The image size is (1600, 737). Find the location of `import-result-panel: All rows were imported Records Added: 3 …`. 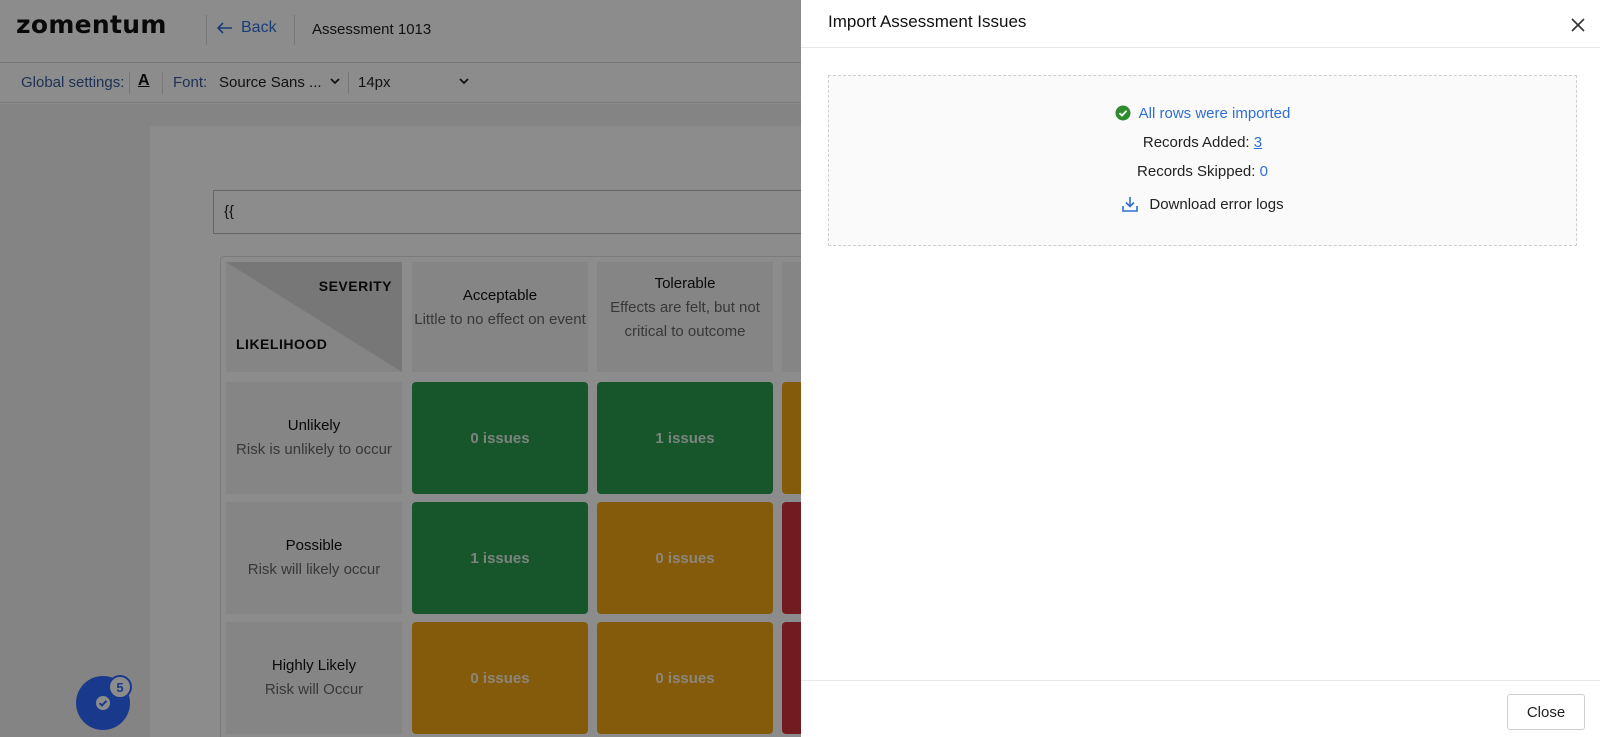

import-result-panel: All rows were imported Records Added: 3 … is located at coordinates (1202, 160).